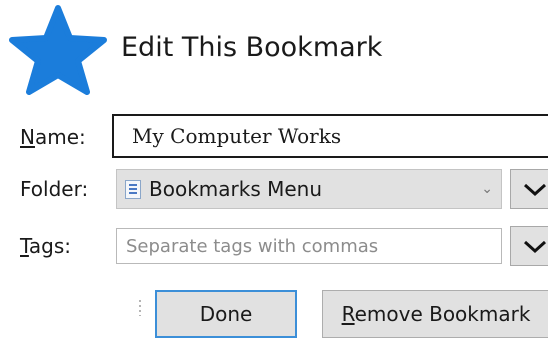 Image resolution: width=548 pixels, height=339 pixels. I want to click on star-icon, so click(58, 50).